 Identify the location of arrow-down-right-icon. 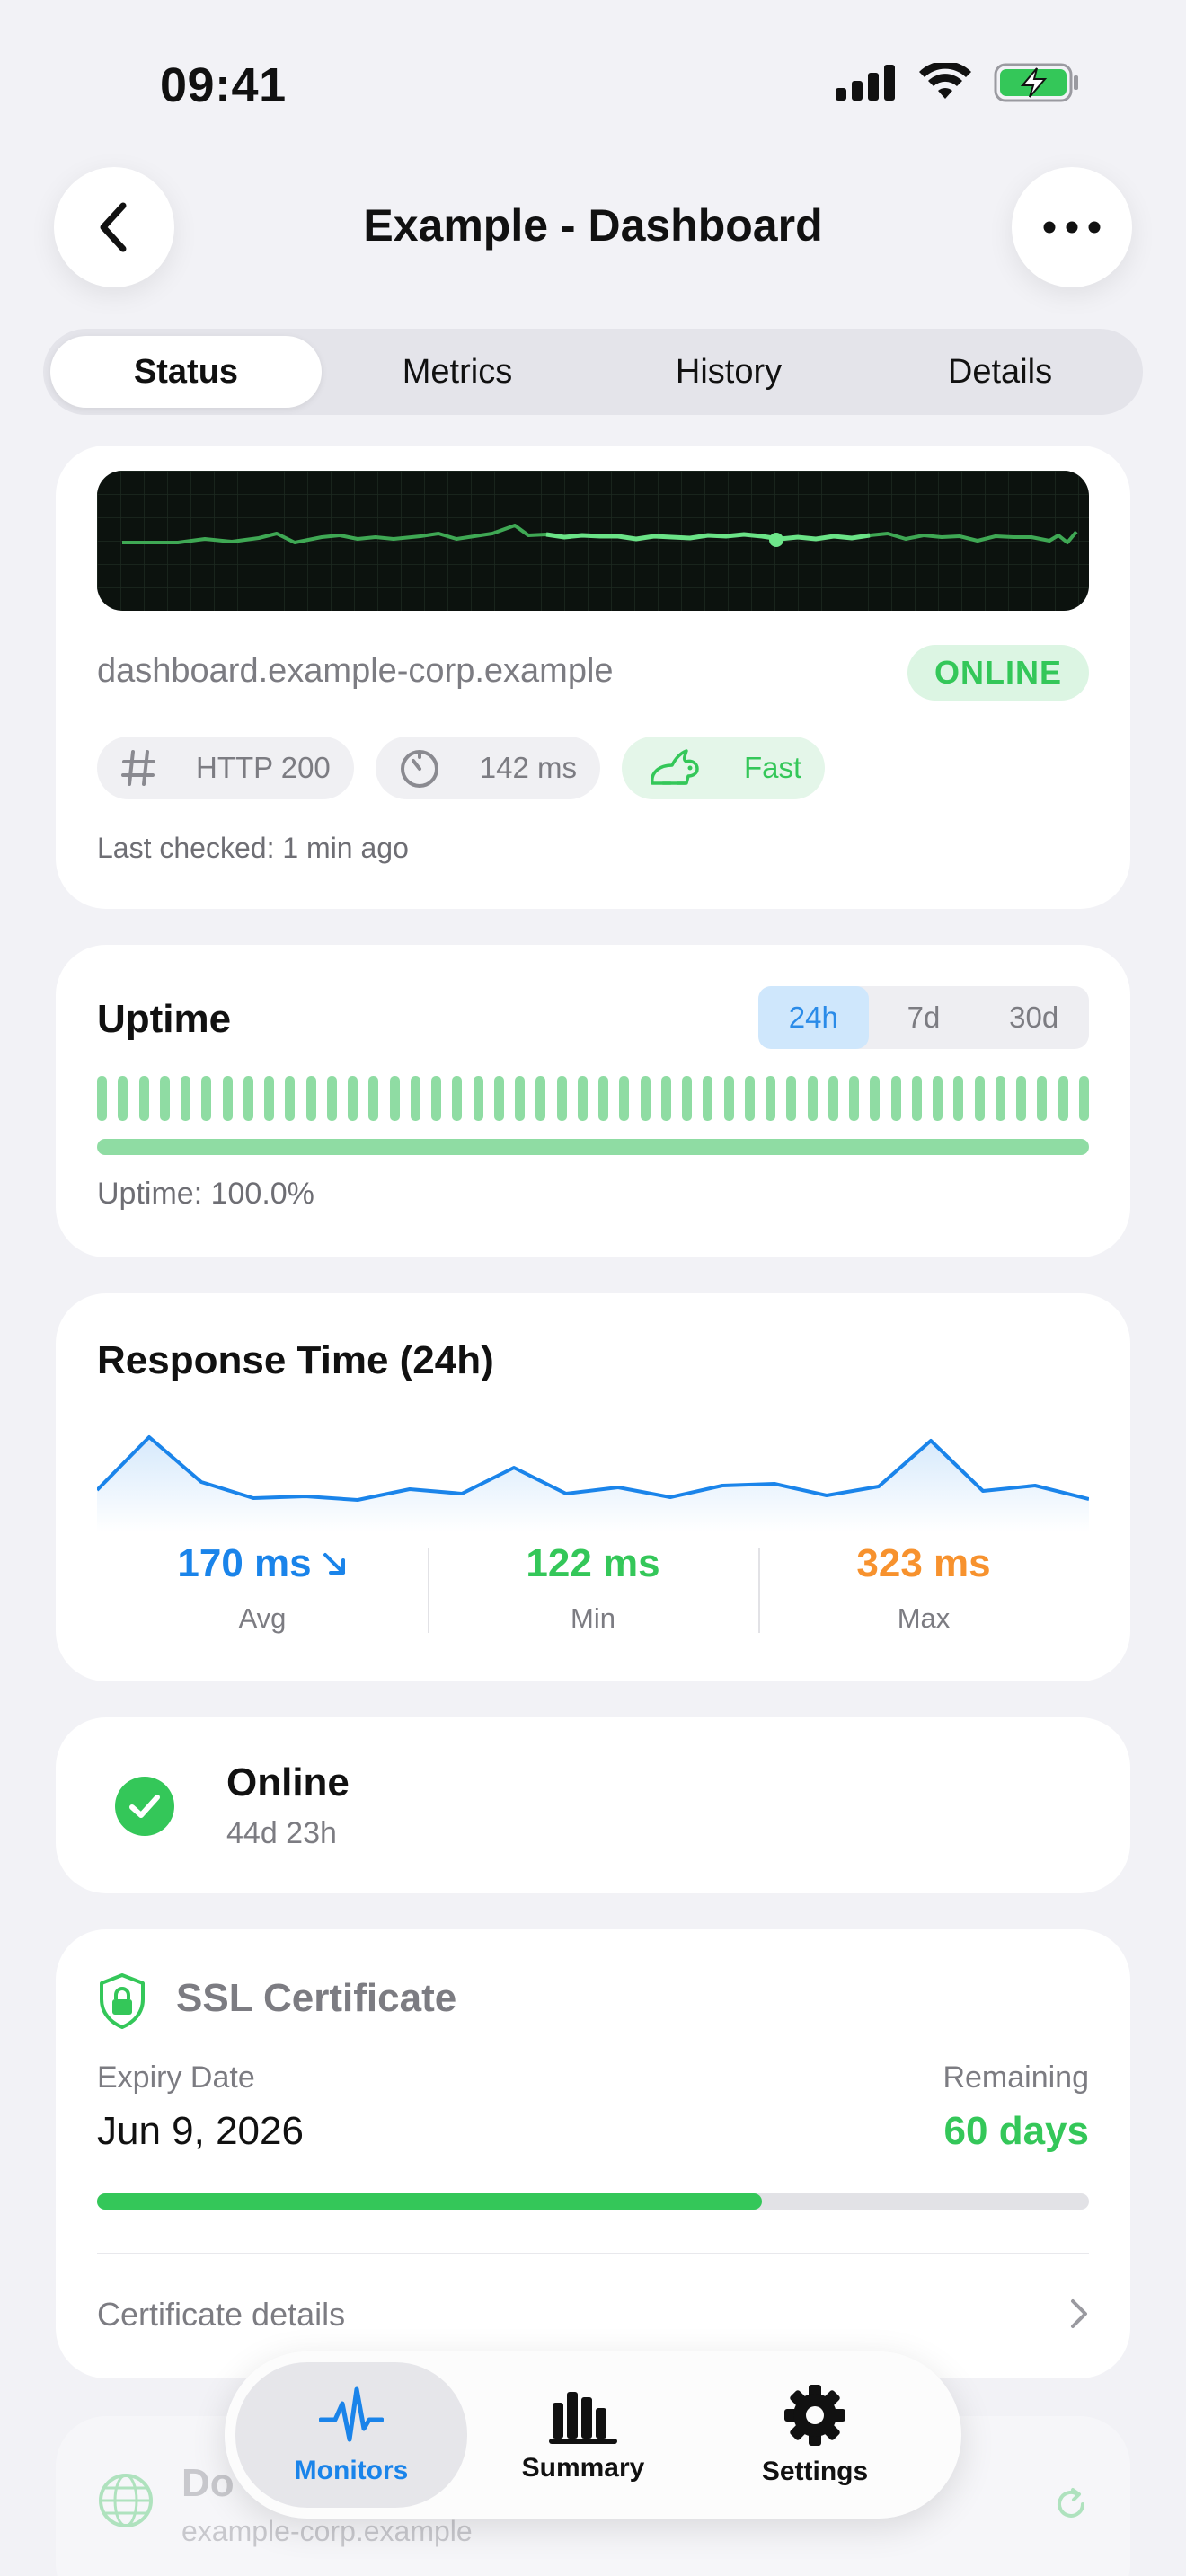
(334, 1564).